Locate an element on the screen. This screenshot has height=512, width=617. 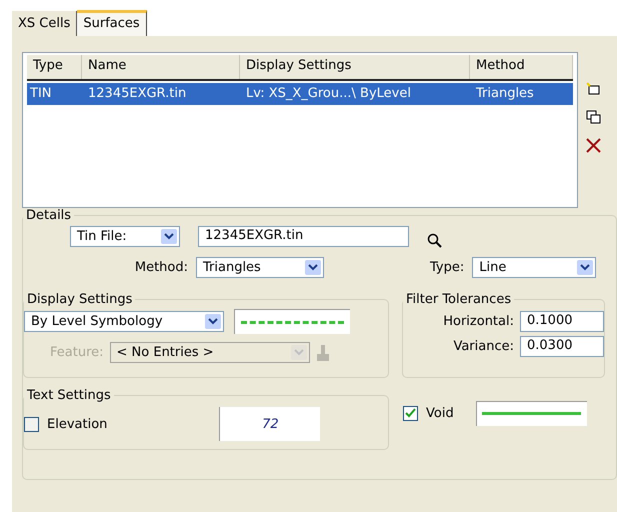
group-title: Display Settings is located at coordinates (80, 299).